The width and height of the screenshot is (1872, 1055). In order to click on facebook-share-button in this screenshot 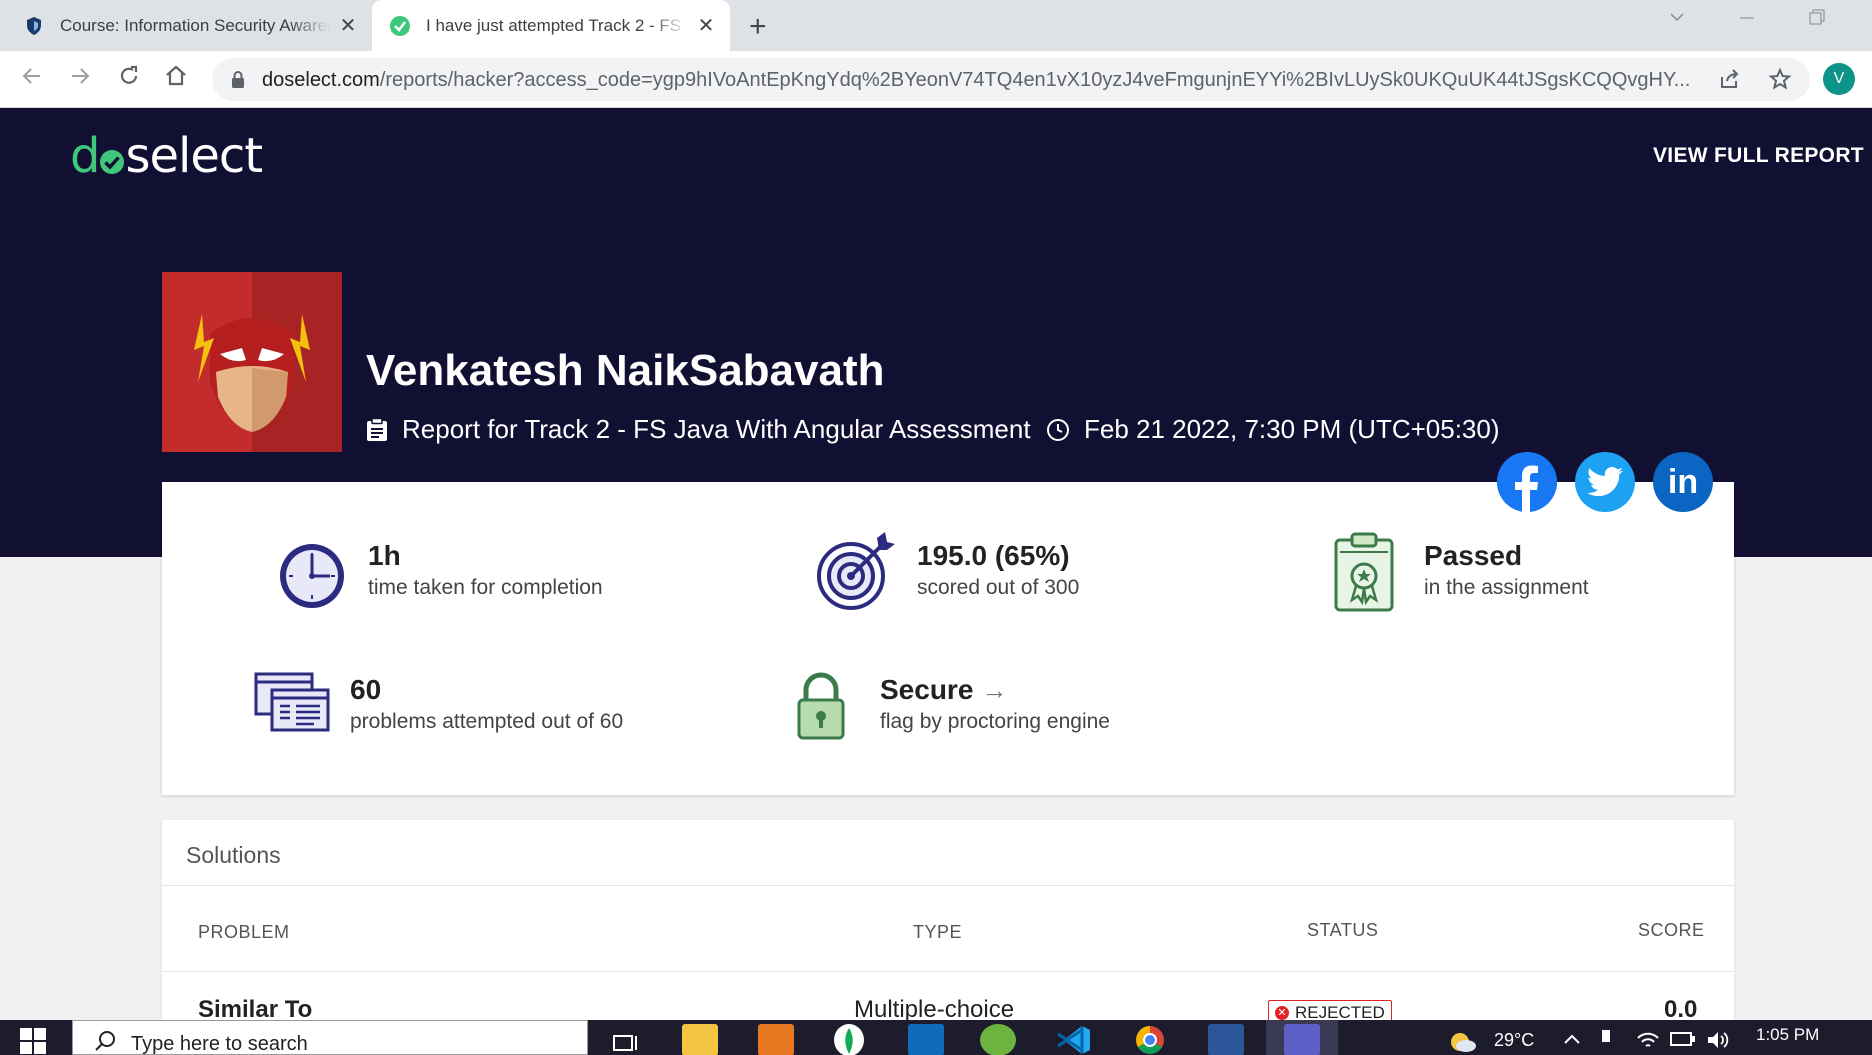, I will do `click(1527, 482)`.